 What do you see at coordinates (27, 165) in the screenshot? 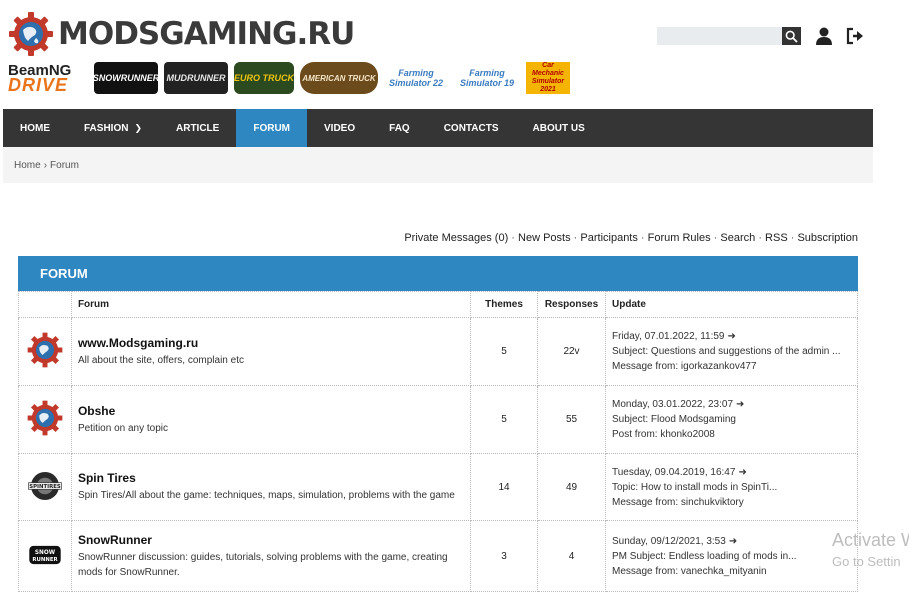
I see `breadcrumb-home: Home` at bounding box center [27, 165].